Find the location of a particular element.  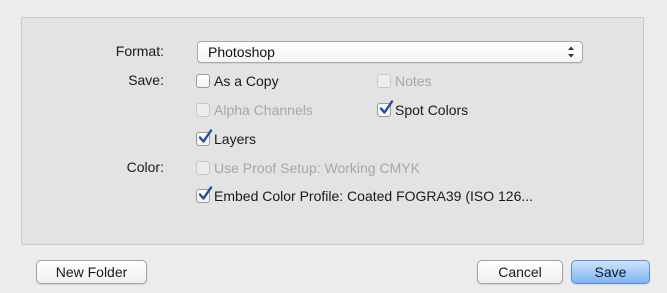

spot-colors-label: Spot Colors is located at coordinates (432, 110).